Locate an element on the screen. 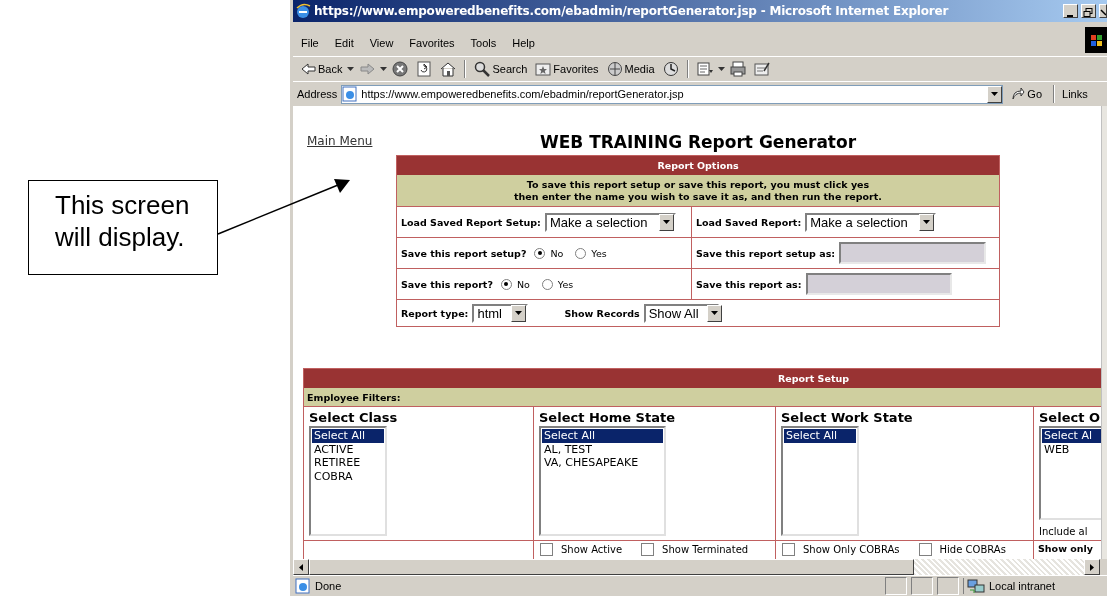 The height and width of the screenshot is (596, 1107). list-option: COBRA is located at coordinates (348, 476).